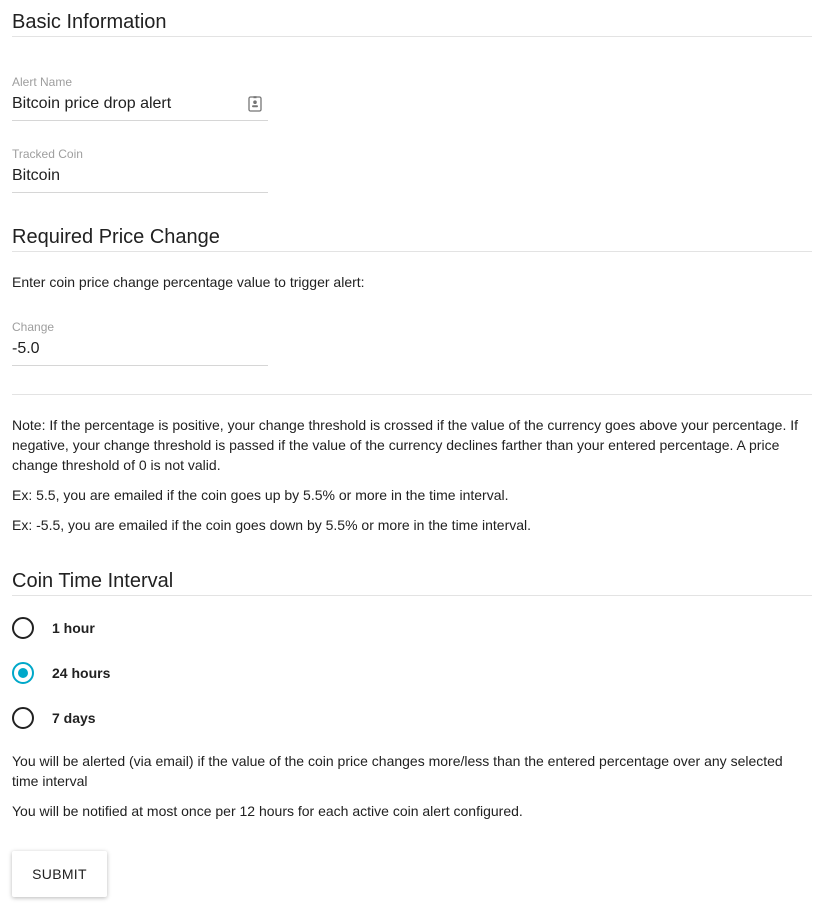 This screenshot has width=818, height=909. Describe the element at coordinates (73, 628) in the screenshot. I see `interval-option-label: 1 hour` at that location.